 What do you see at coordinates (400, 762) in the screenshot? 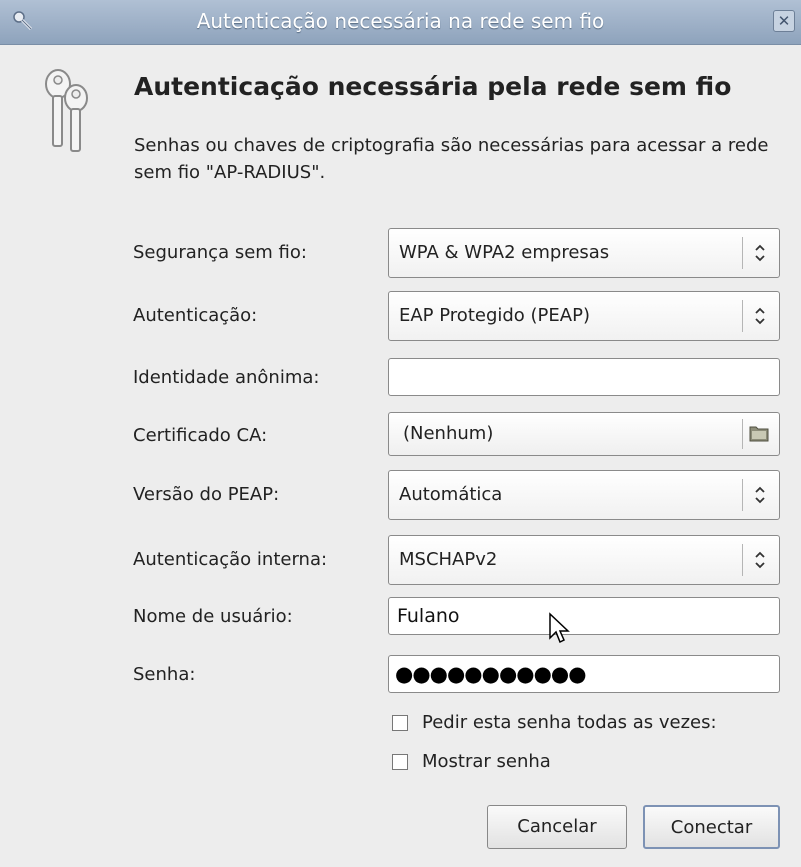
I see `show-password-checkbox` at bounding box center [400, 762].